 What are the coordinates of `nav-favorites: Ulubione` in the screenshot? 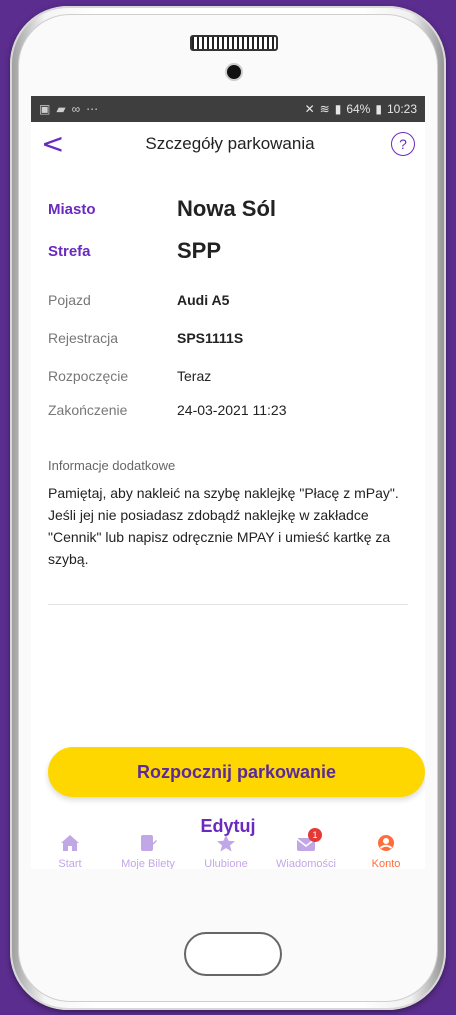 It's located at (226, 851).